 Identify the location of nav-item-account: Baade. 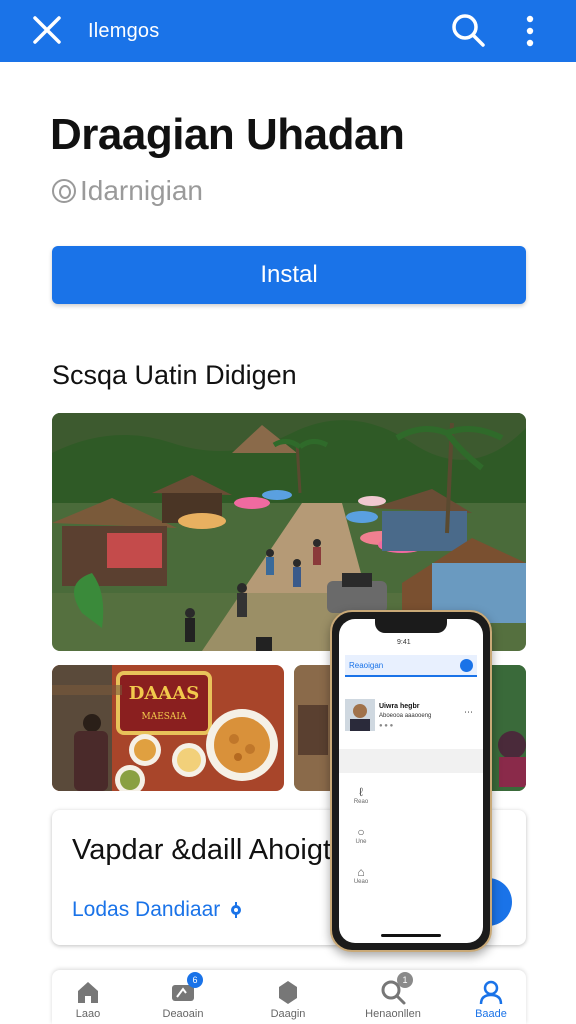
(491, 999).